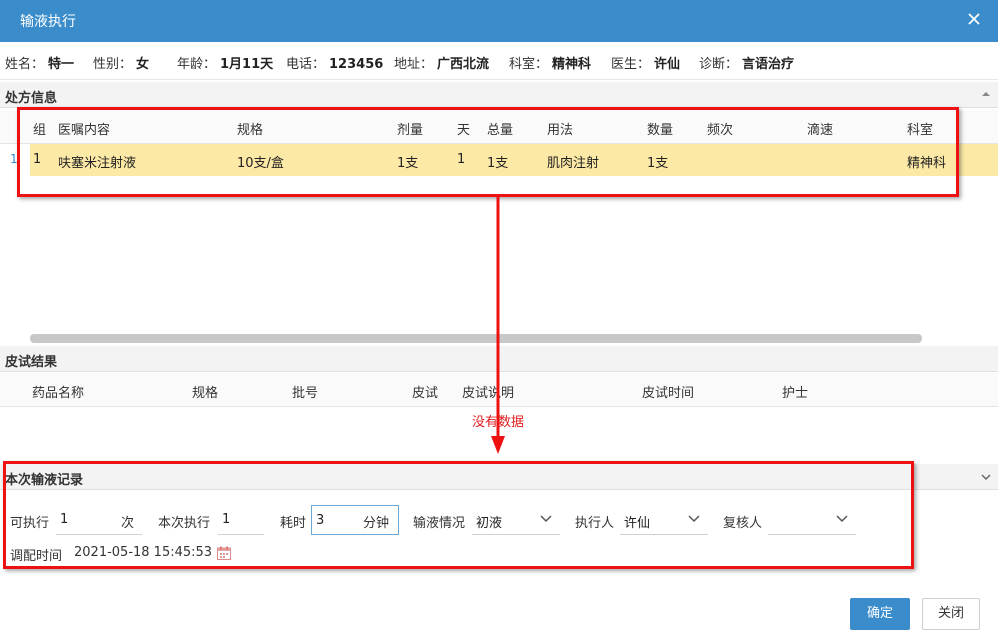 This screenshot has width=998, height=640. I want to click on confirm-button: 确定, so click(880, 614).